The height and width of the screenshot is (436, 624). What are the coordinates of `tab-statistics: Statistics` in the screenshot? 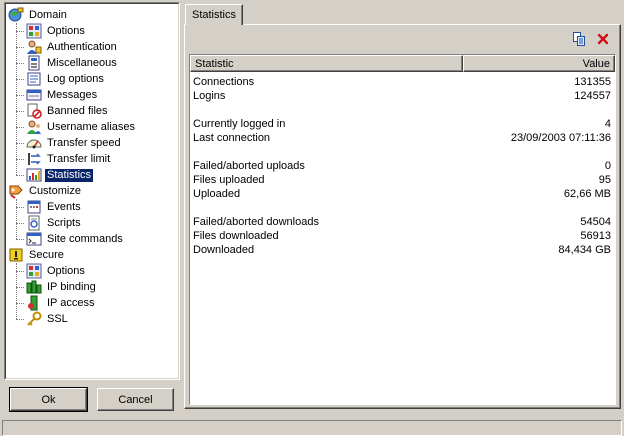 It's located at (214, 14).